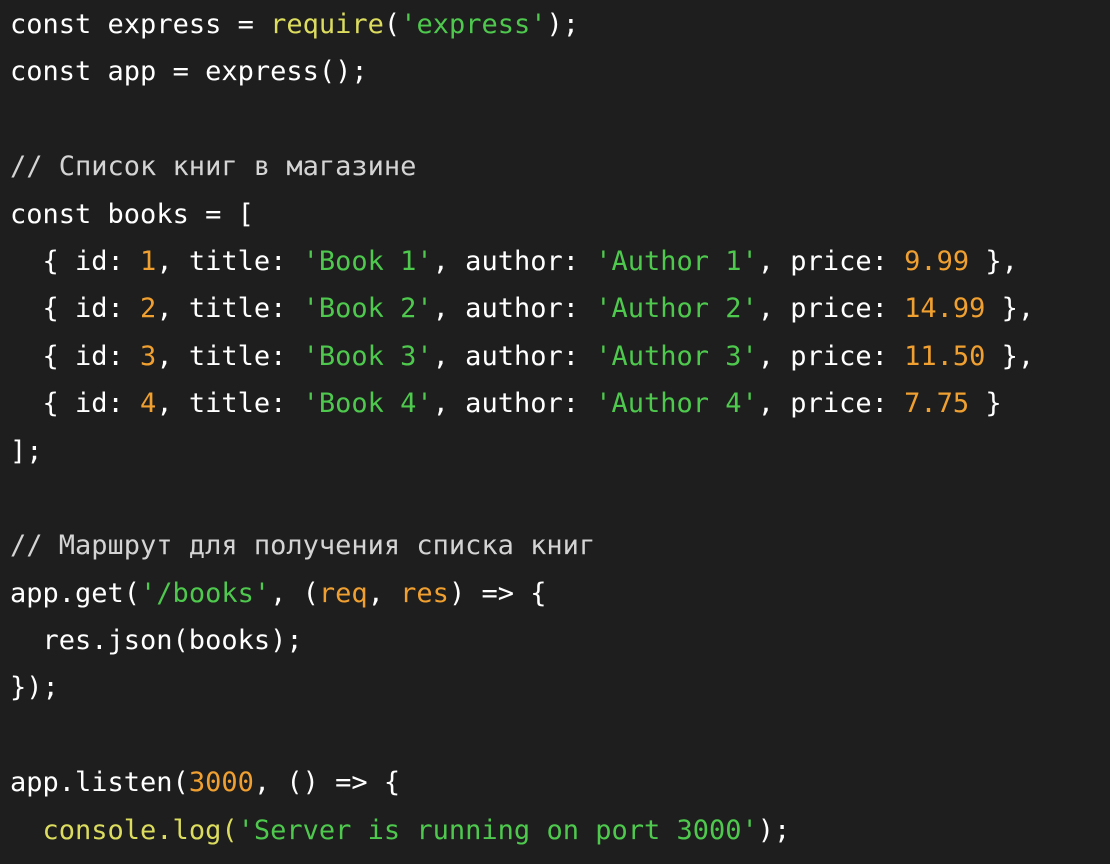 The height and width of the screenshot is (864, 1110). I want to click on code-token-punct: }, so click(985, 404).